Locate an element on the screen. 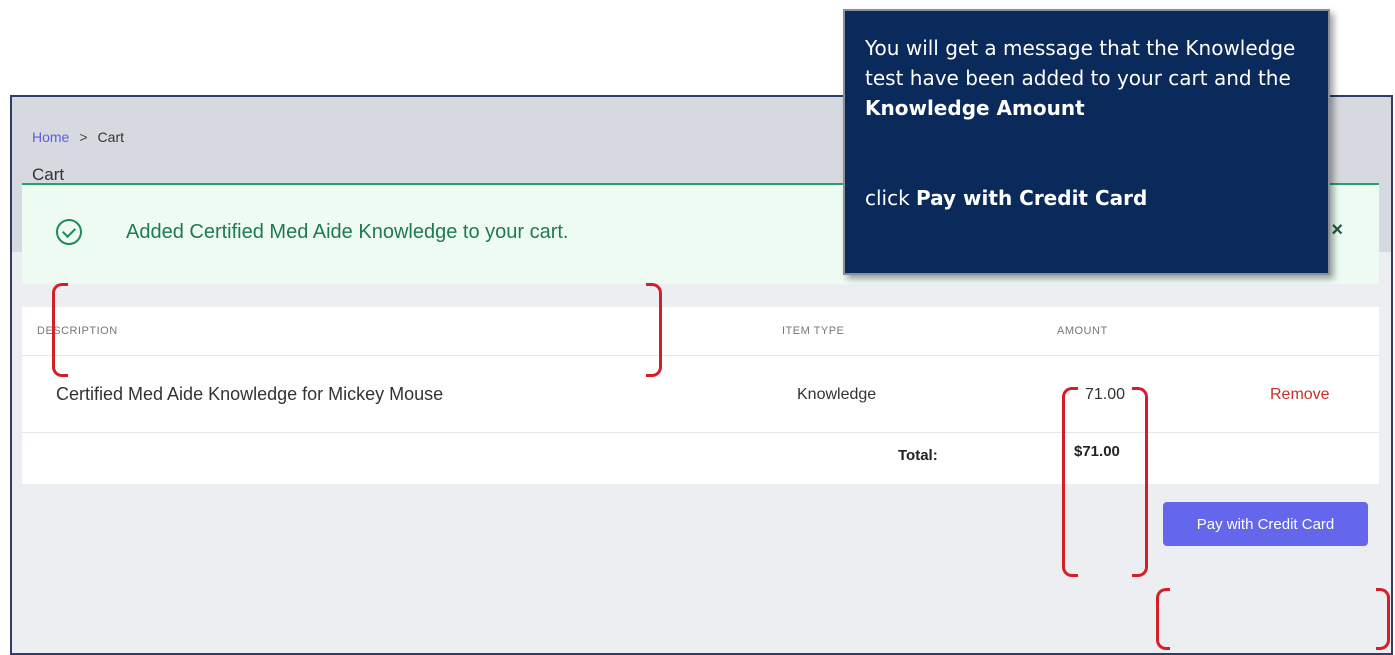  breadcrumb-home-link: Home is located at coordinates (50, 137).